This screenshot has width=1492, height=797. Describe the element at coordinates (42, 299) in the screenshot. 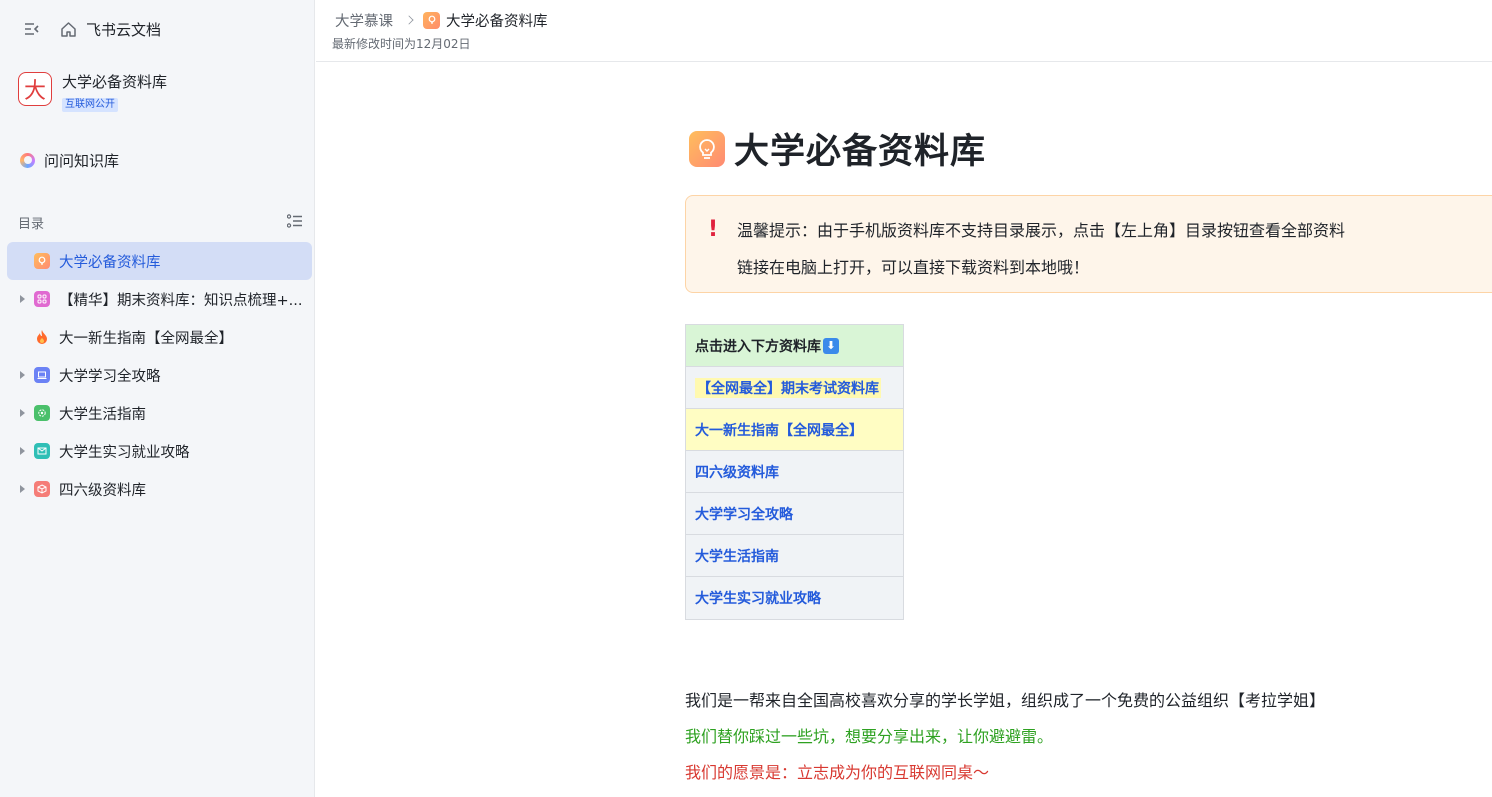

I see `grid-icon` at that location.